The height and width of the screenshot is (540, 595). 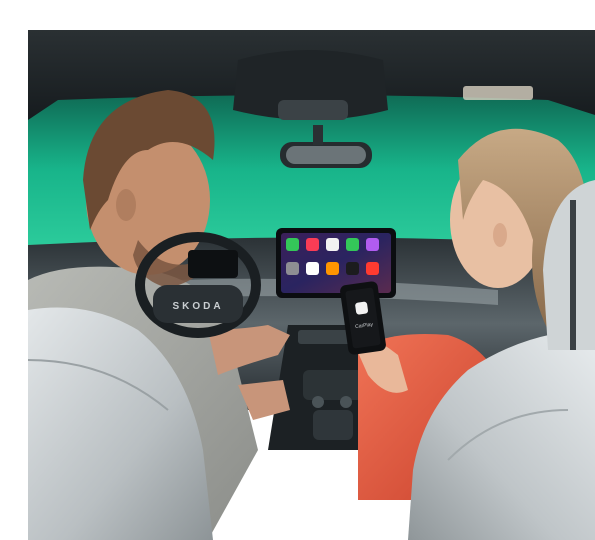 What do you see at coordinates (361, 308) in the screenshot?
I see `carplay-icon` at bounding box center [361, 308].